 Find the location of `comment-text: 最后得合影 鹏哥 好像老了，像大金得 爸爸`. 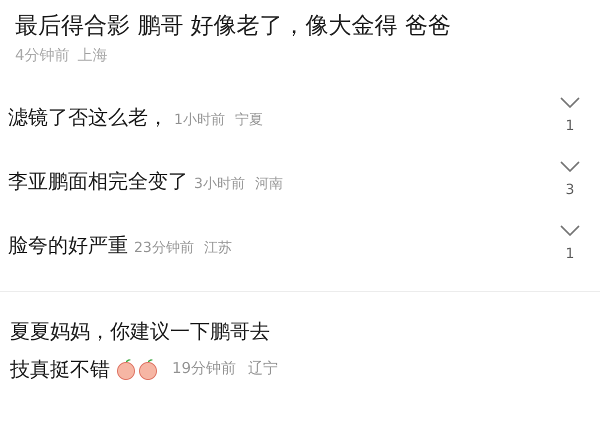

comment-text: 最后得合影 鹏哥 好像老了，像大金得 爸爸 is located at coordinates (233, 26).